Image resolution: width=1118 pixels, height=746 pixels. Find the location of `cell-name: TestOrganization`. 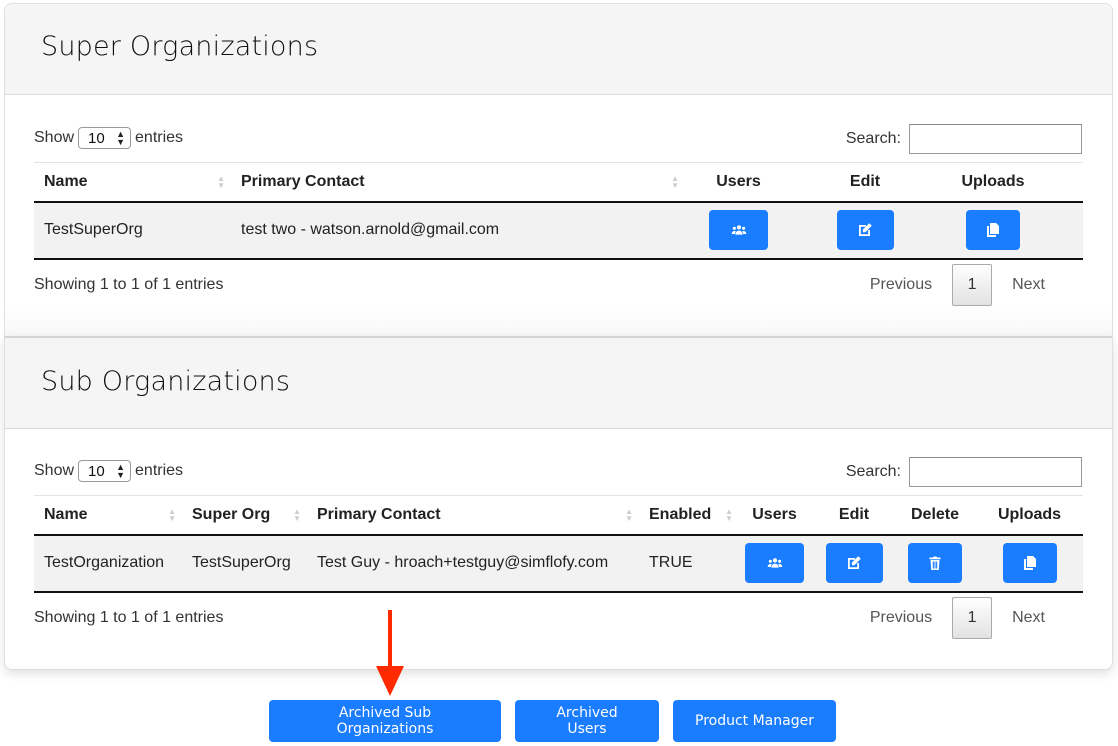

cell-name: TestOrganization is located at coordinates (104, 562).